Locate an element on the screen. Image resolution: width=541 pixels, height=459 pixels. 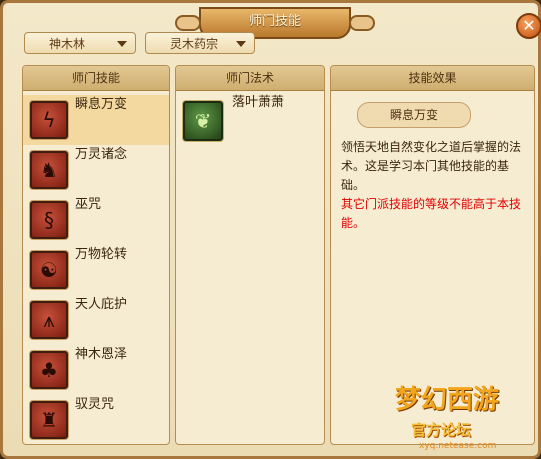
skill-item-驭灵咒: ♜ 驭灵咒 is located at coordinates (96, 419).